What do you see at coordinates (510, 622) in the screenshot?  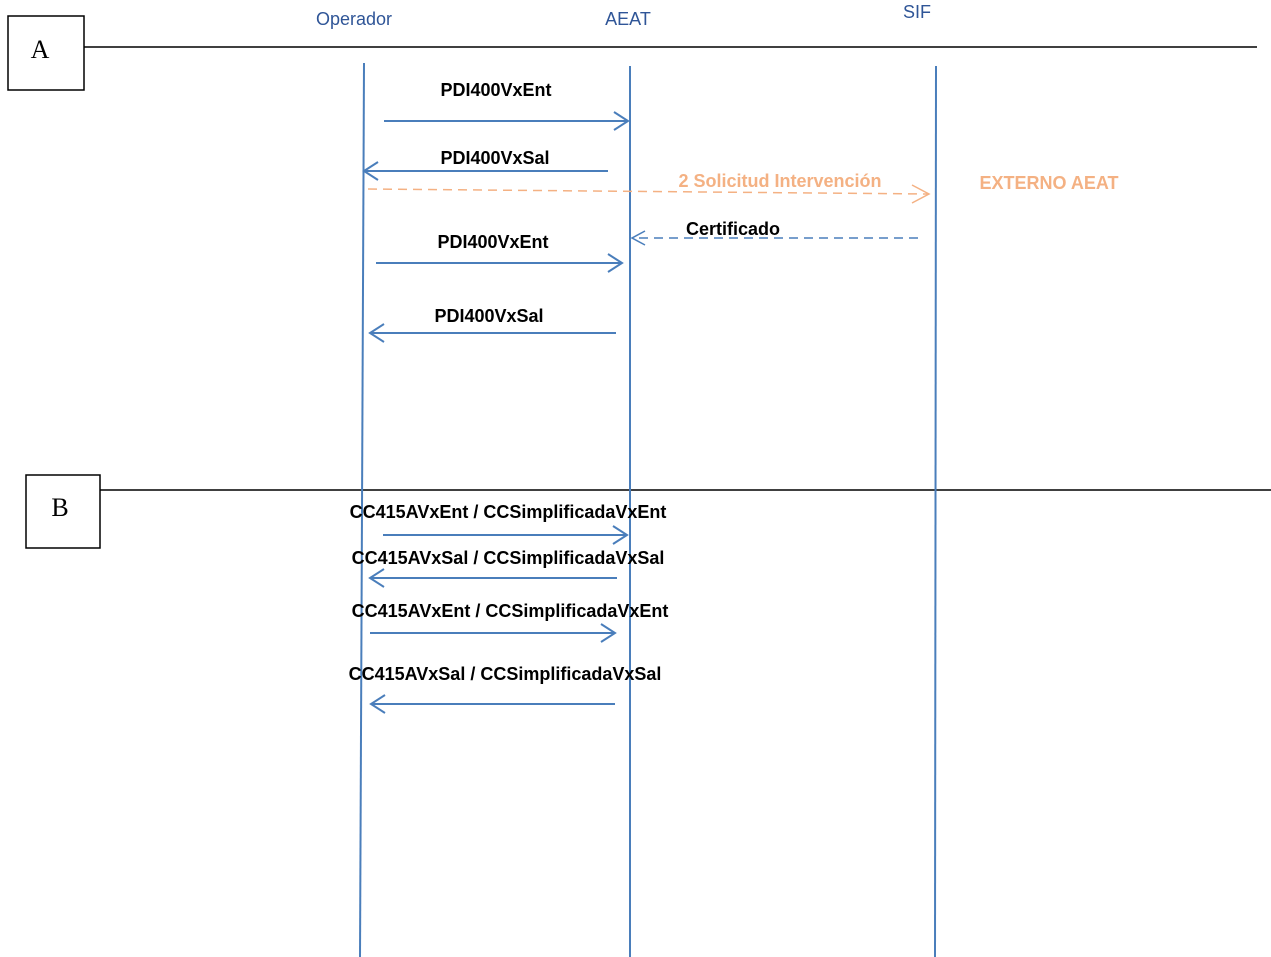 I see `message-cc415avxent-2: CC415AVxEnt / CCSimplificadaVxEnt` at bounding box center [510, 622].